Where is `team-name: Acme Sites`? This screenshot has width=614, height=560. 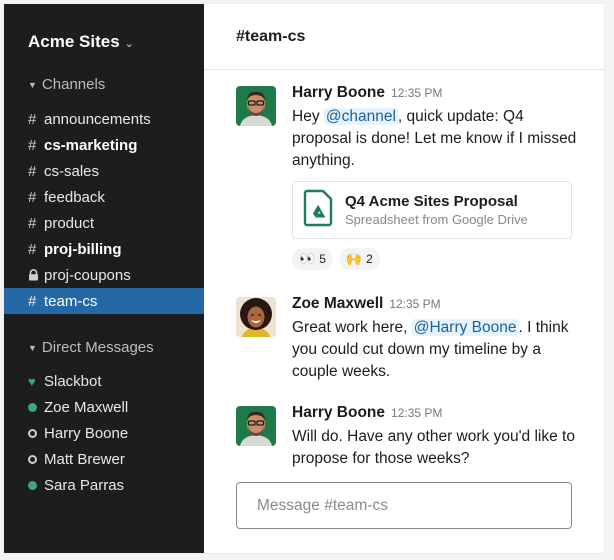
team-name: Acme Sites is located at coordinates (74, 41).